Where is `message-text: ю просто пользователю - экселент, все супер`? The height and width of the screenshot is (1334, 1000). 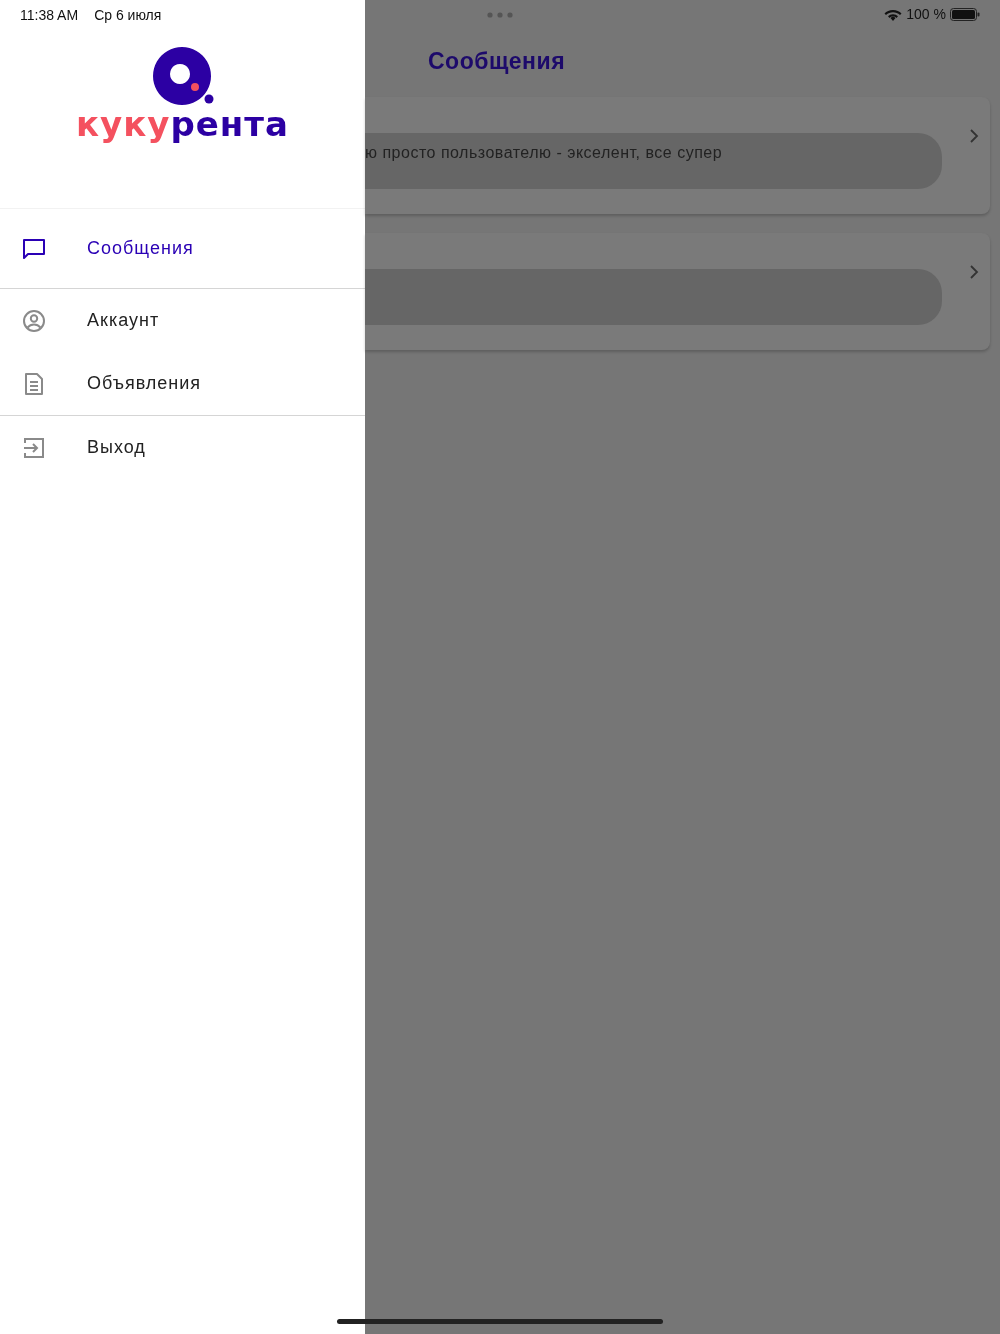 message-text: ю просто пользователю - экселент, все супер is located at coordinates (544, 152).